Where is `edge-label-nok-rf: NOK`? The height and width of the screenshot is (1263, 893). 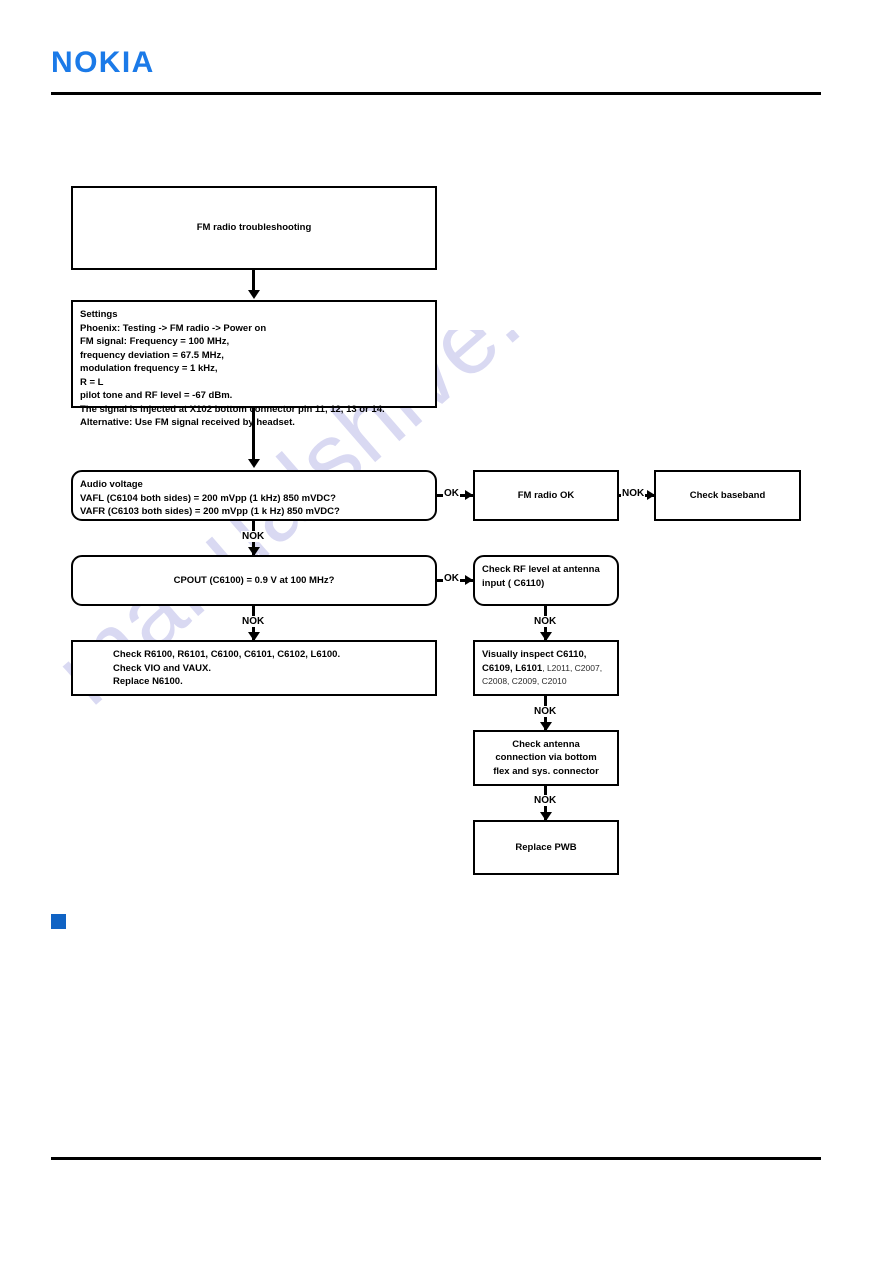 edge-label-nok-rf: NOK is located at coordinates (545, 621).